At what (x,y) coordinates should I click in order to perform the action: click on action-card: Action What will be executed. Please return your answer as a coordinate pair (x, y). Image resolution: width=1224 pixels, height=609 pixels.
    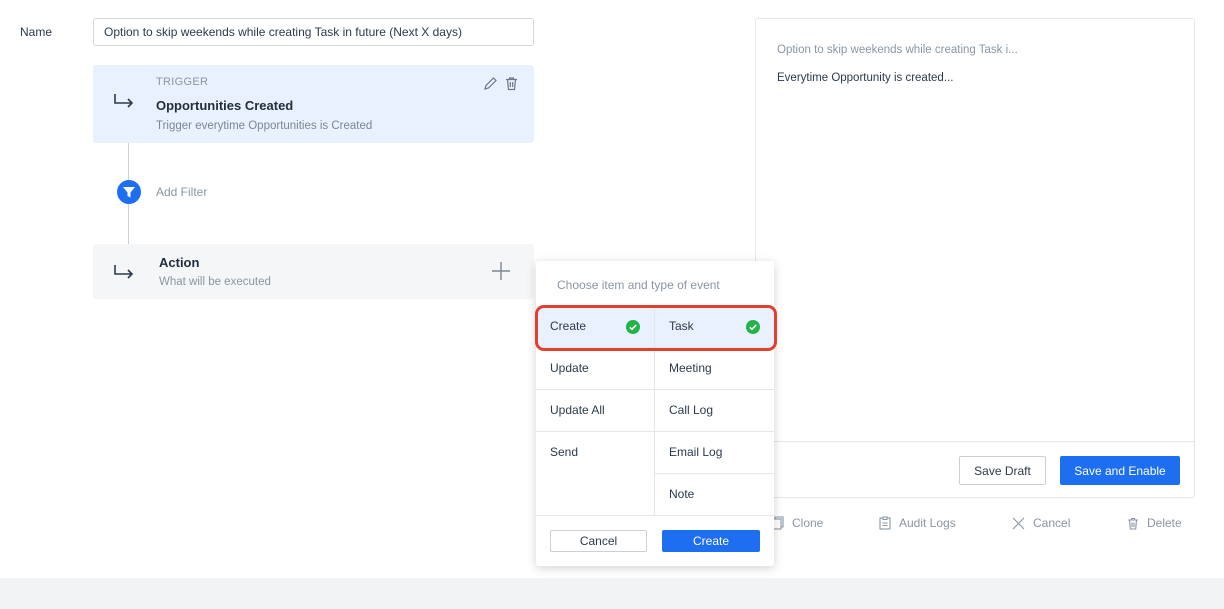
    Looking at the image, I should click on (313, 271).